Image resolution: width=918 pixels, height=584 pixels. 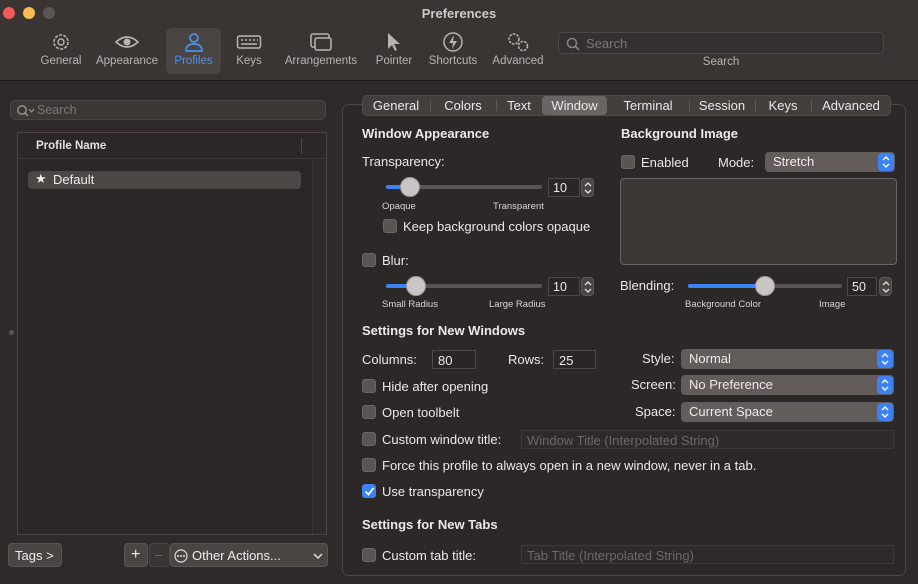 I want to click on toolbar-label-appearance: Appearance, so click(x=127, y=61).